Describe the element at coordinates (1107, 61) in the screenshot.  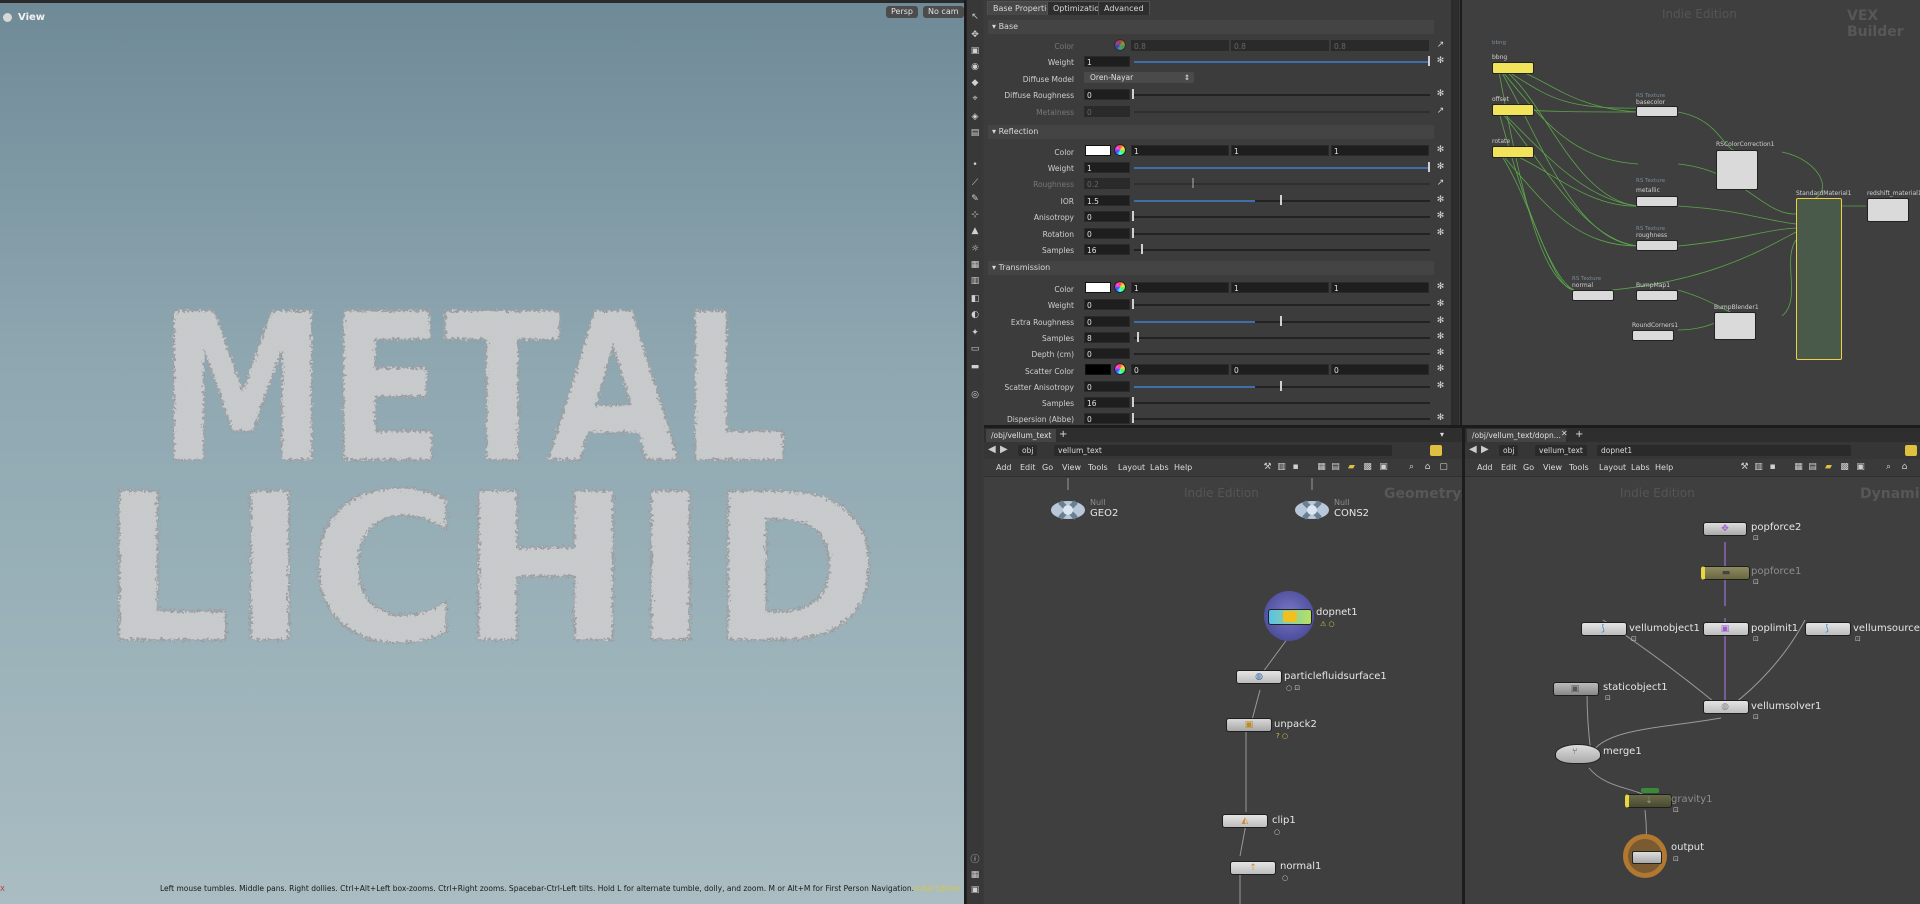
I see `base-weight-field: 1` at that location.